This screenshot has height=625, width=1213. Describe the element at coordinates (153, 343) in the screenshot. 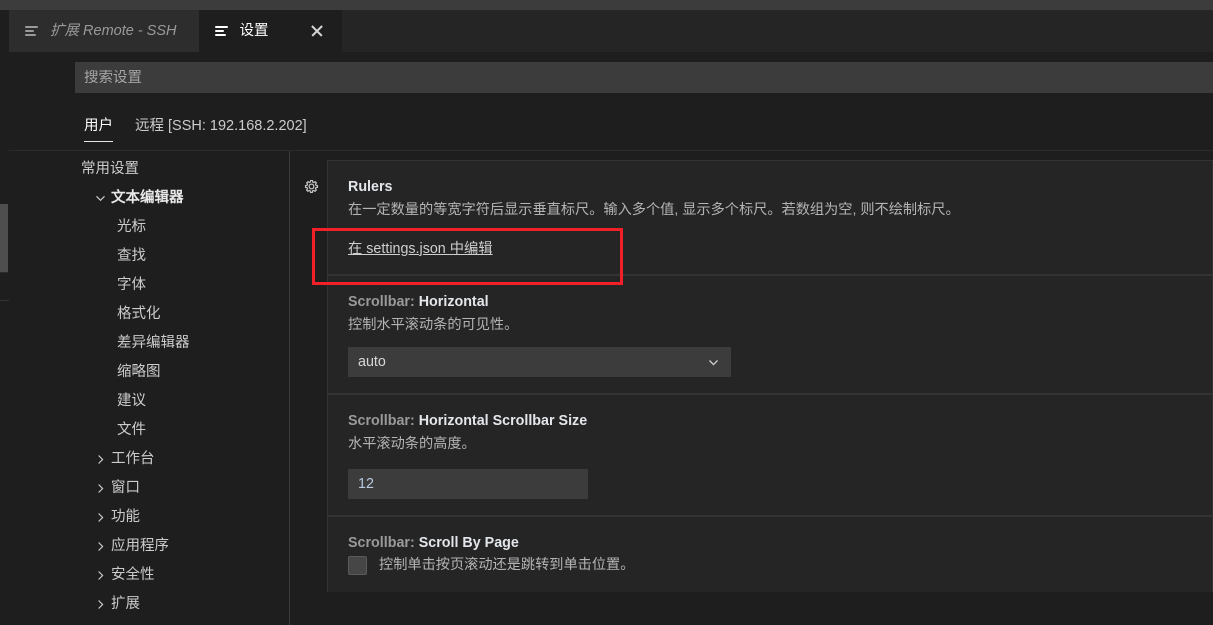

I see `toc-item-label: 差异编辑器` at that location.